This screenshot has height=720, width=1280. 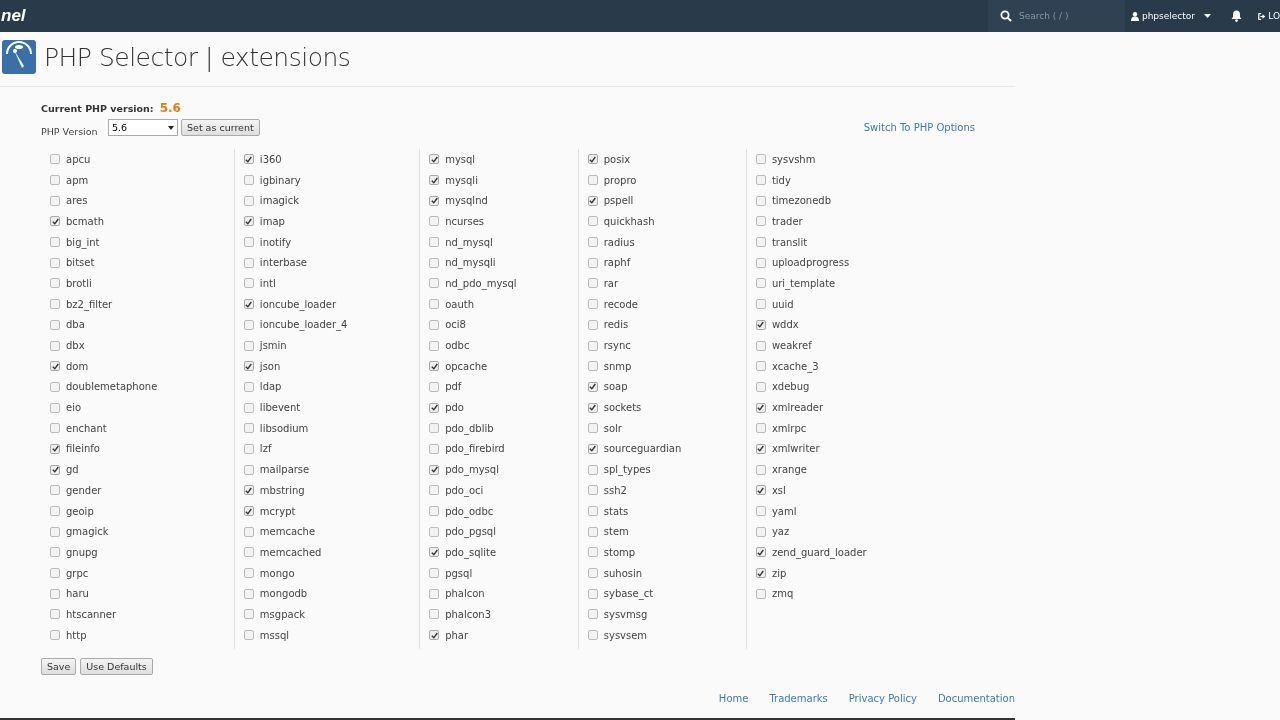 I want to click on bell-icon, so click(x=1236, y=16).